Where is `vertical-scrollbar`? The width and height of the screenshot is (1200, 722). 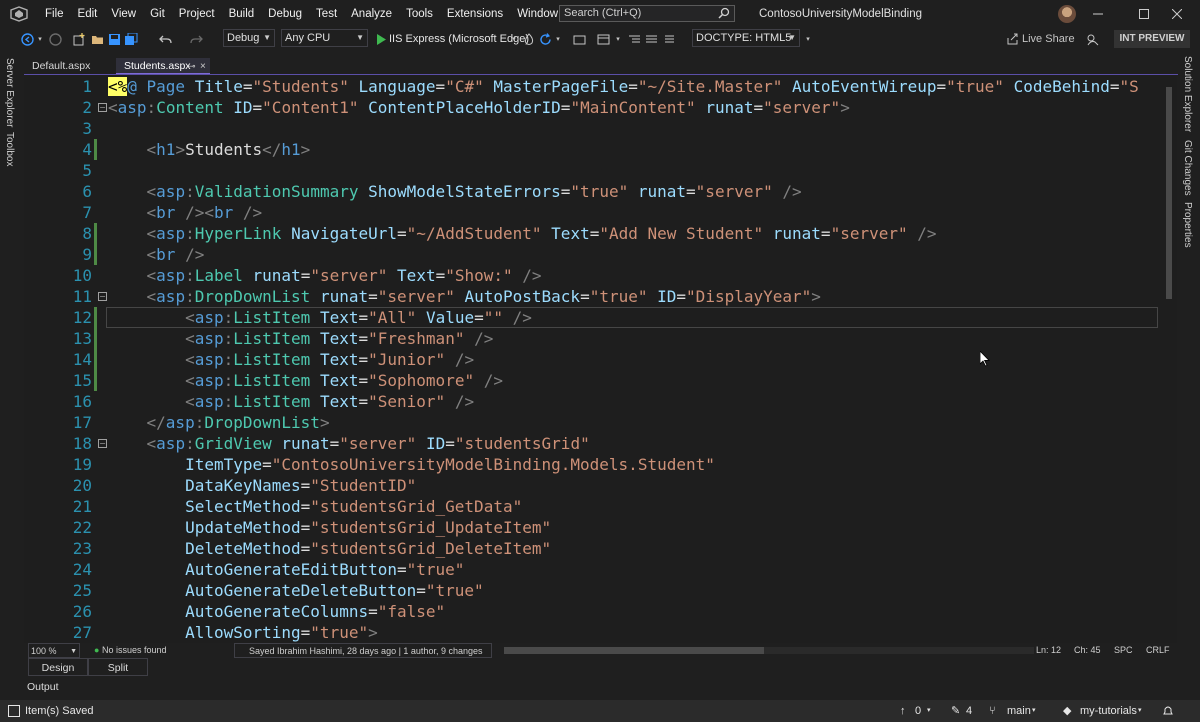
vertical-scrollbar is located at coordinates (1168, 359).